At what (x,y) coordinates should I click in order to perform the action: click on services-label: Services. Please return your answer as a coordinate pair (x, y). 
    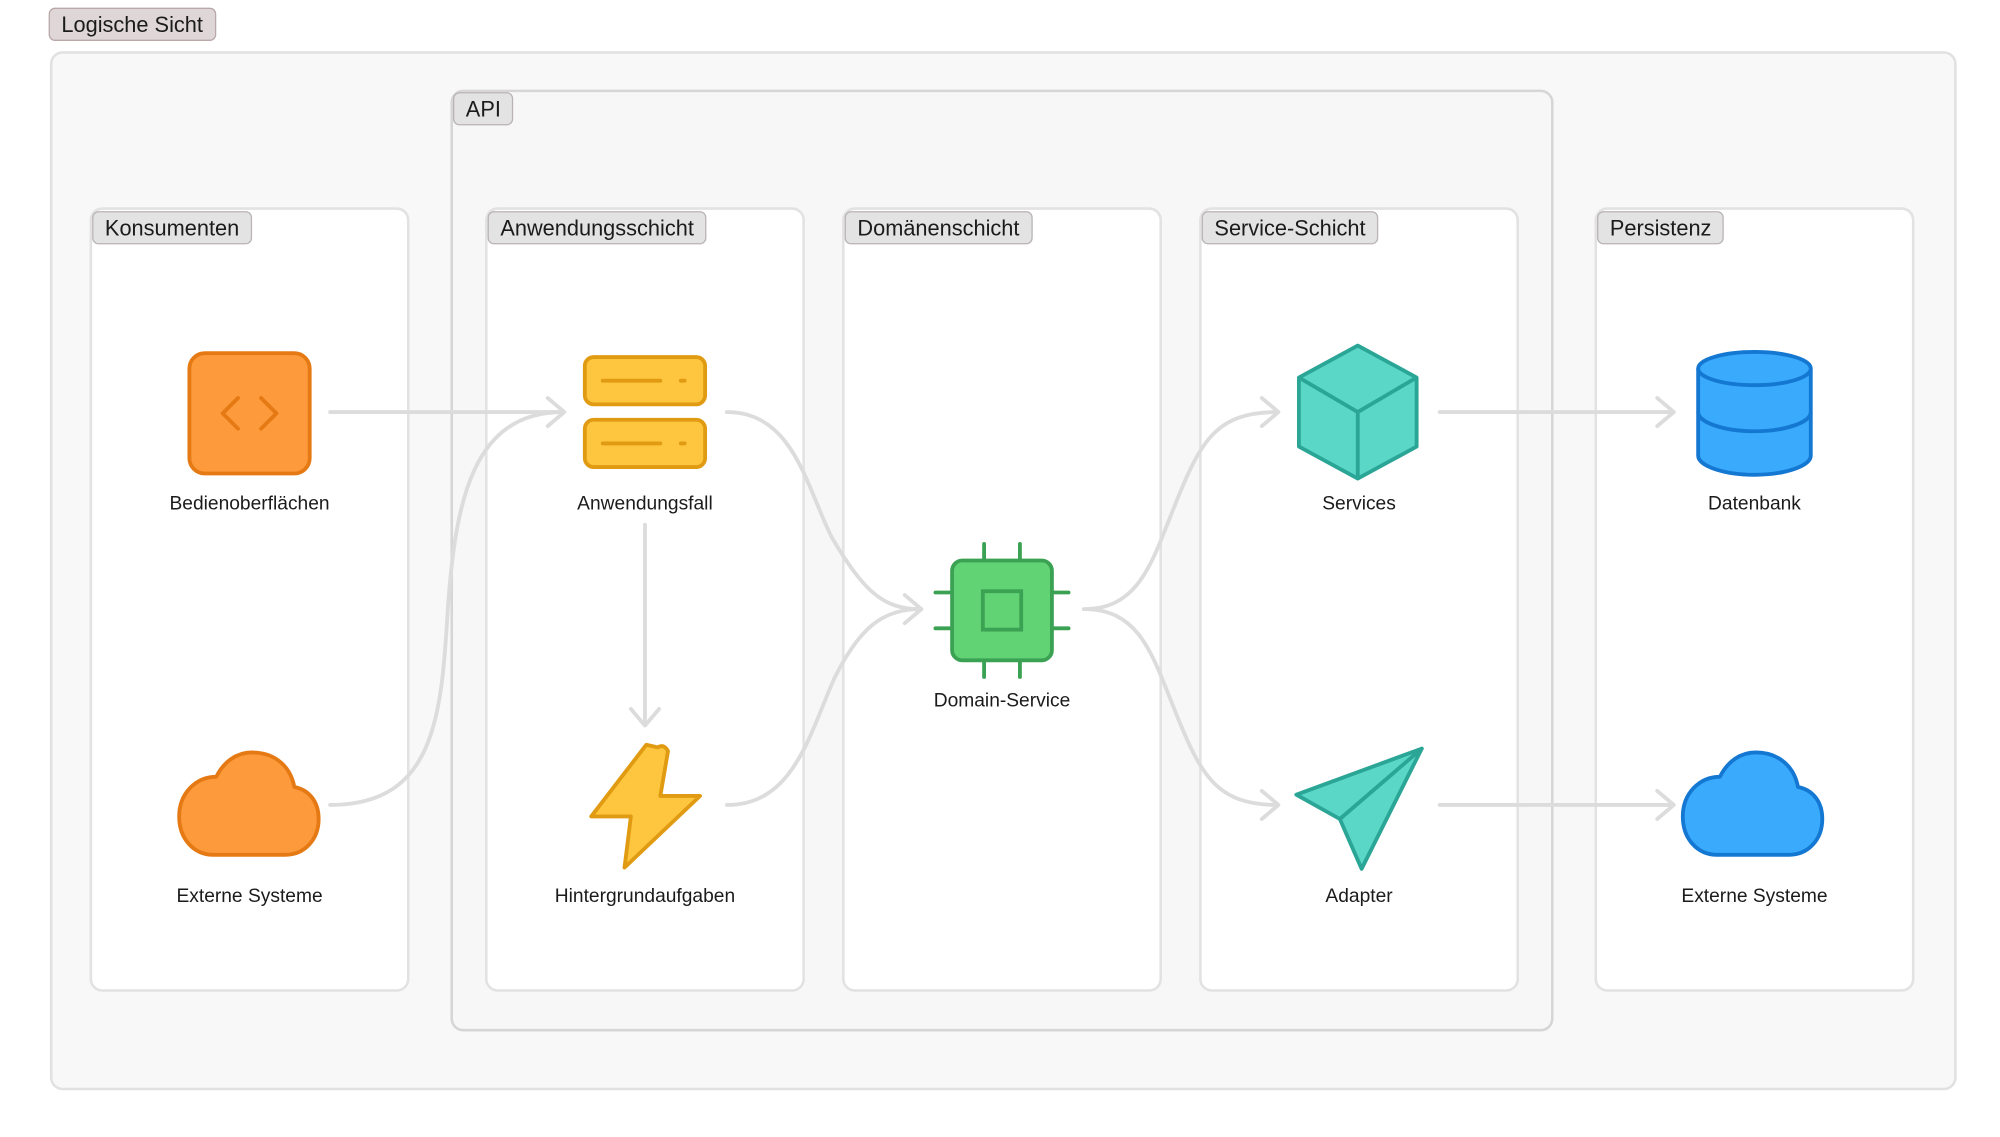
    Looking at the image, I should click on (1359, 503).